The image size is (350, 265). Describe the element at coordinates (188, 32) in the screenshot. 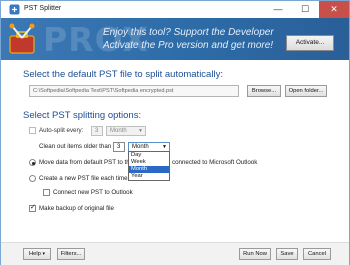

I see `promo-line-1: Enjoy this tool? Support the Developer` at that location.